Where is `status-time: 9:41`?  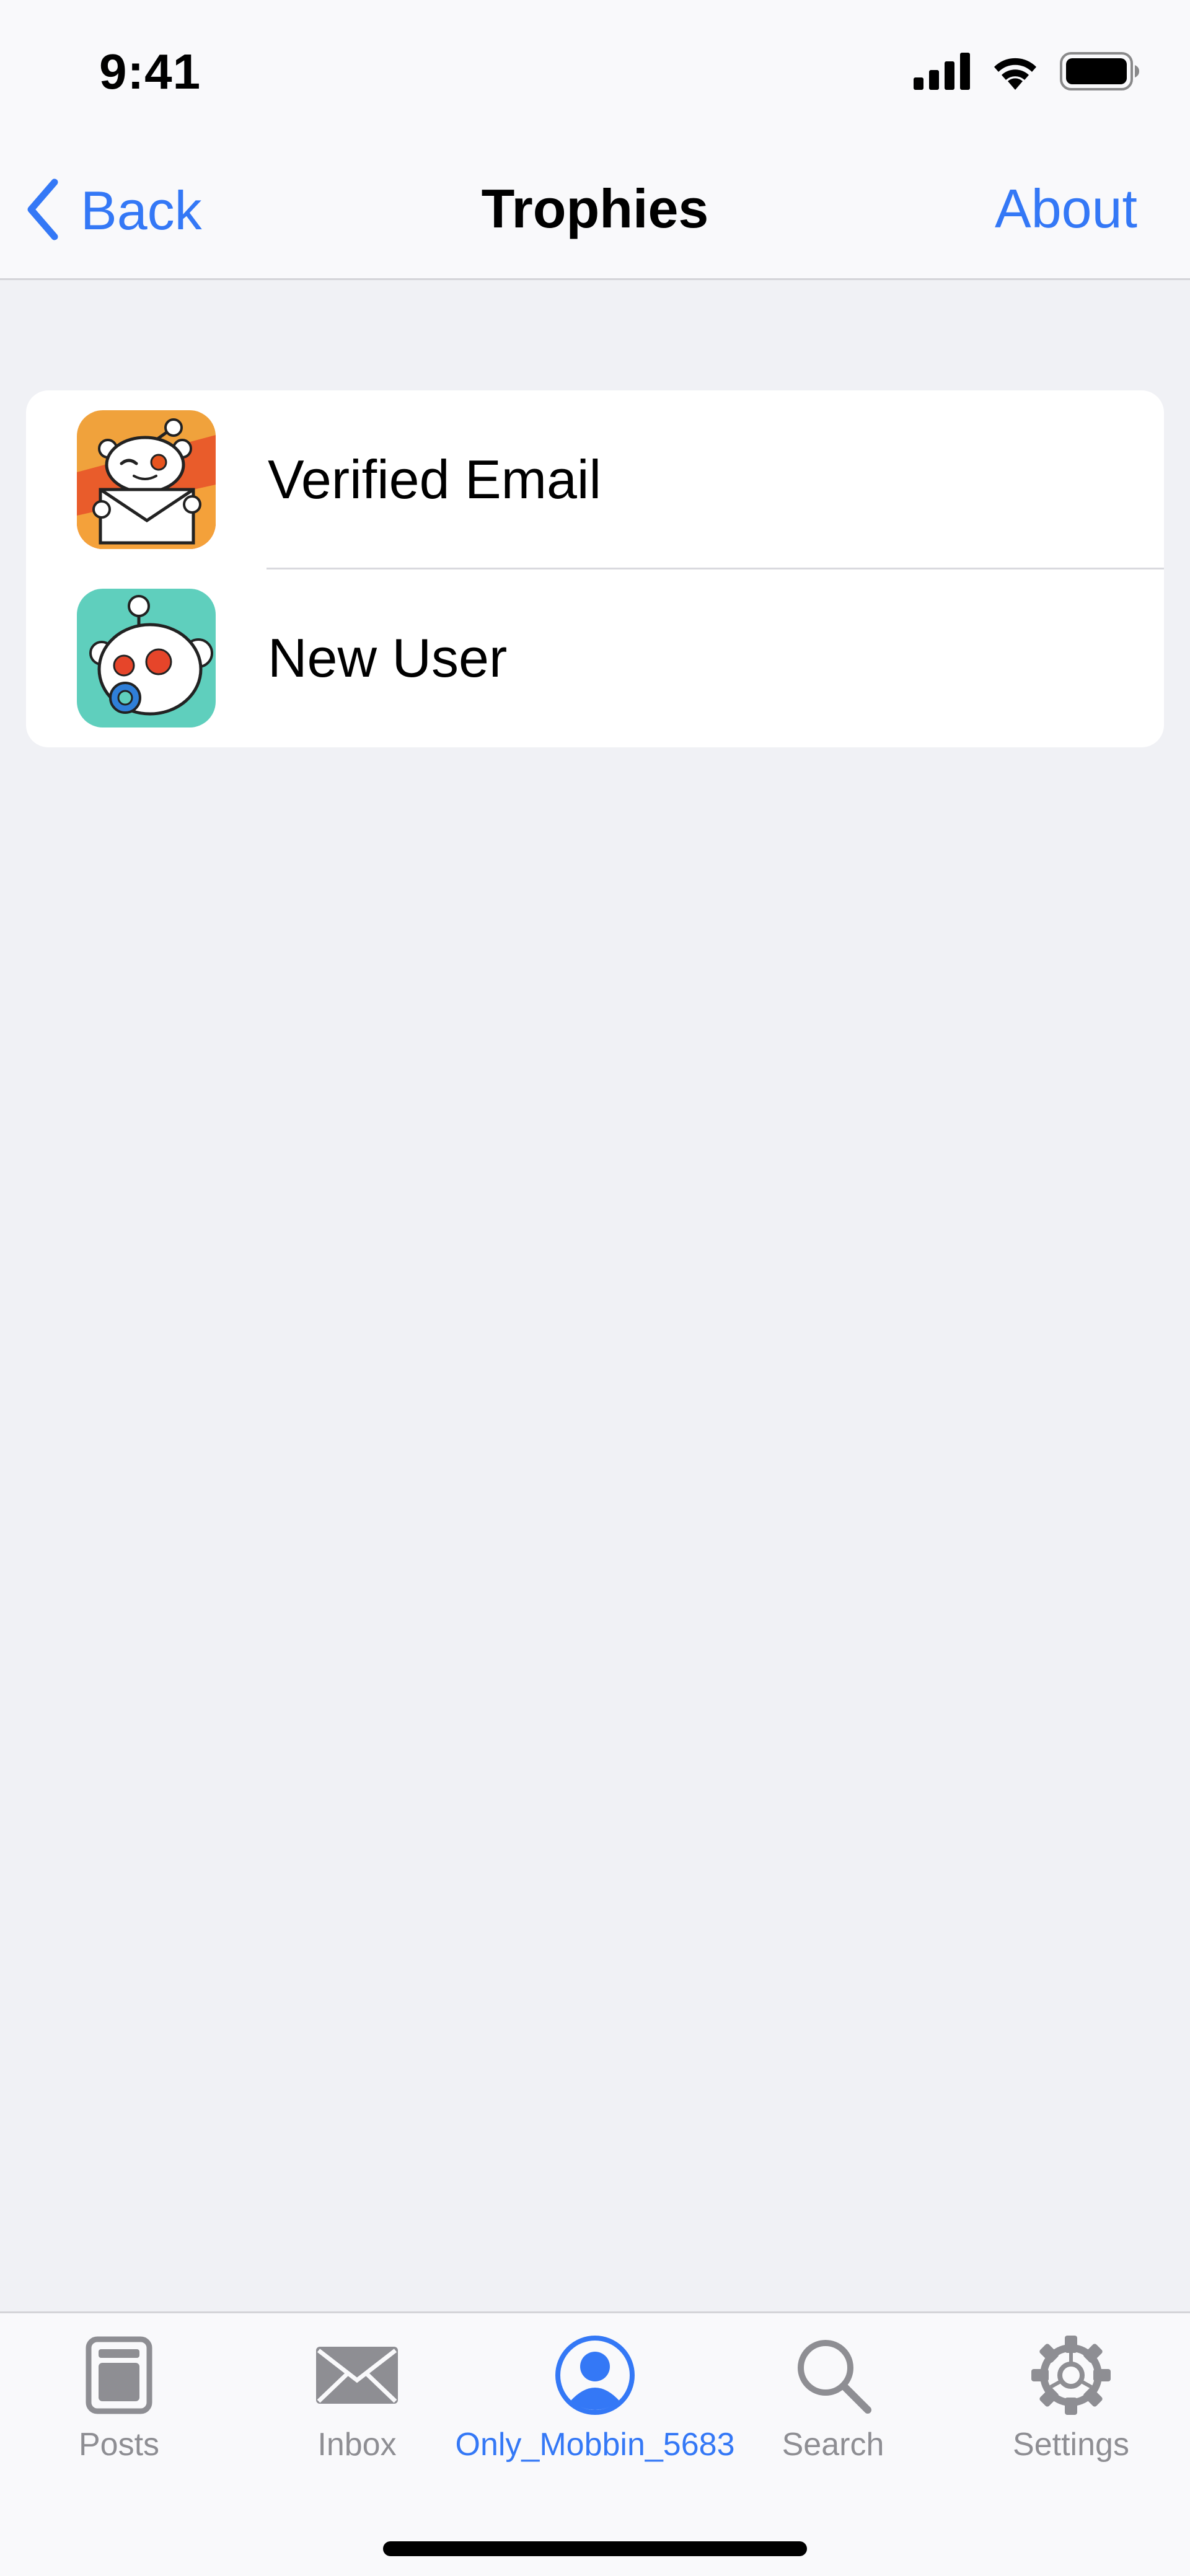 status-time: 9:41 is located at coordinates (150, 71).